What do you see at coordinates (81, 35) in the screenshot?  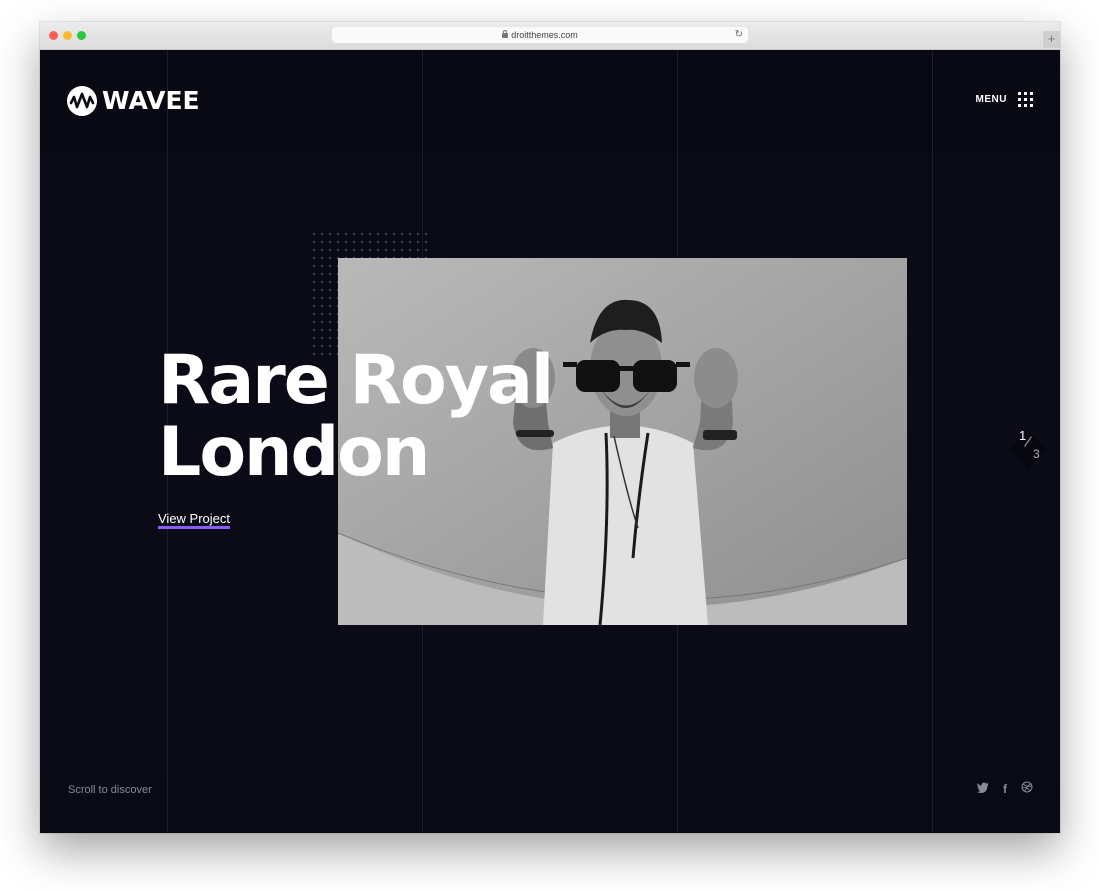 I see `maximize-window-button` at bounding box center [81, 35].